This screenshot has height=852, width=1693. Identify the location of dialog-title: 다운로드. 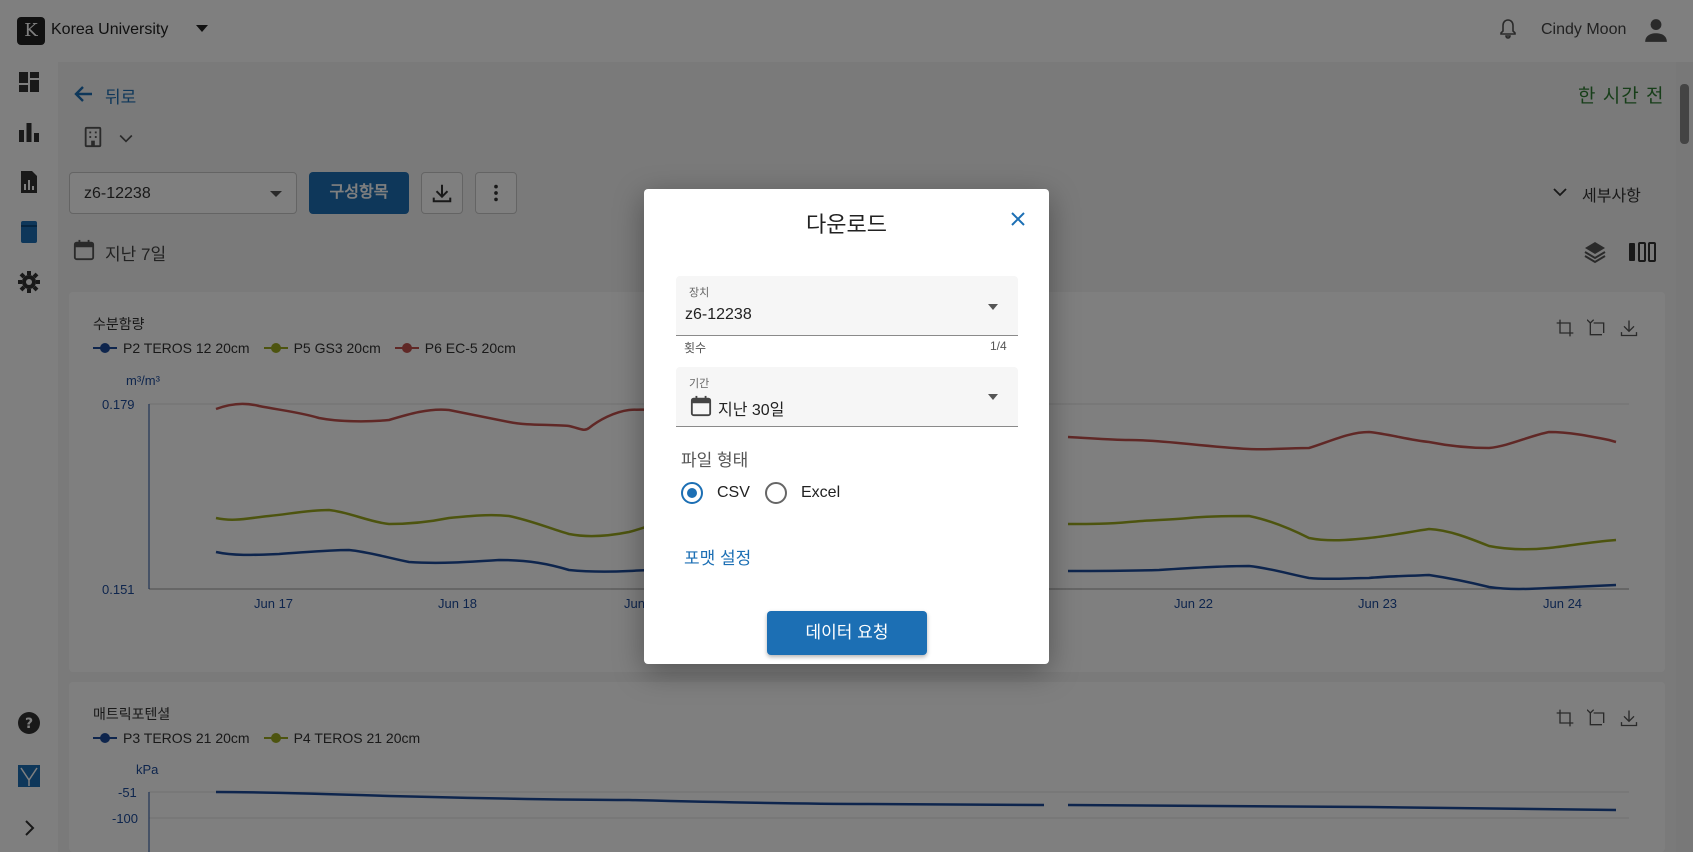
(846, 224).